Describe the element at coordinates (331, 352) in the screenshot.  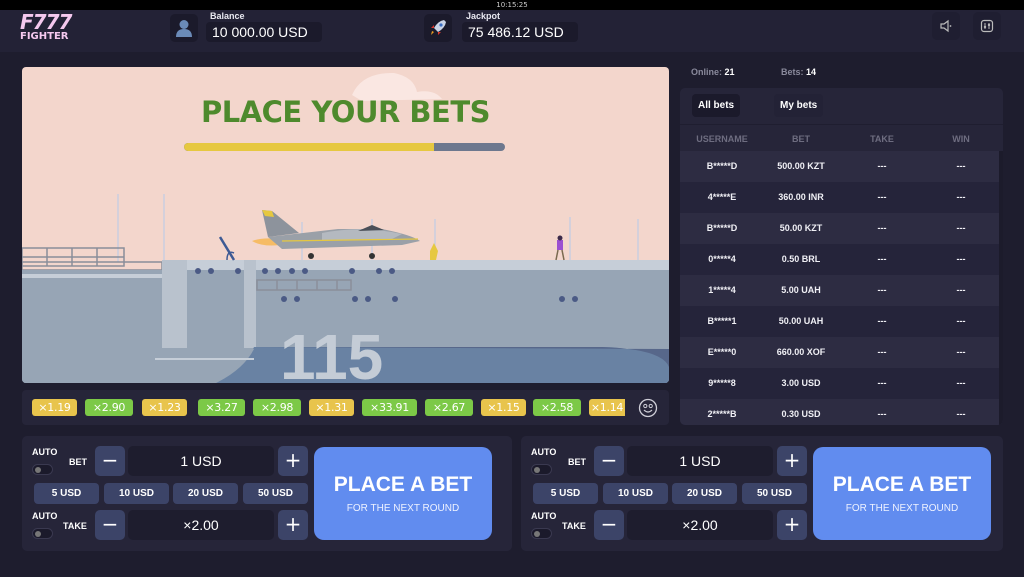
I see `hull-number: 115` at that location.